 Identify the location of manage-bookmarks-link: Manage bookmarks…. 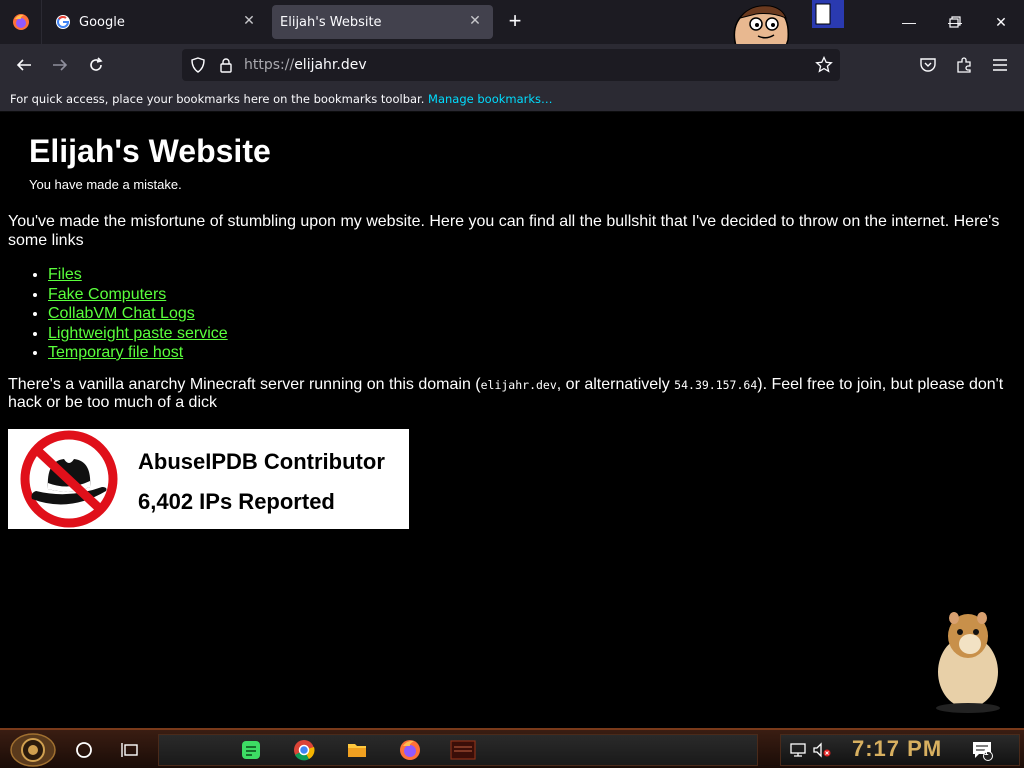
(490, 99).